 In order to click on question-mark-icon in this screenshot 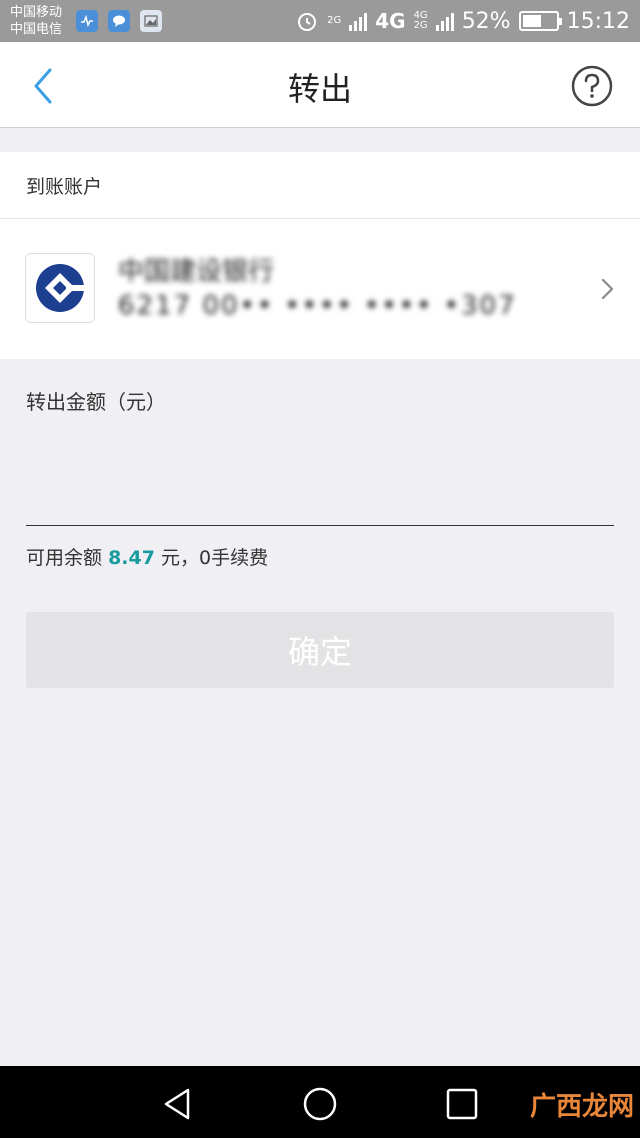, I will do `click(592, 86)`.